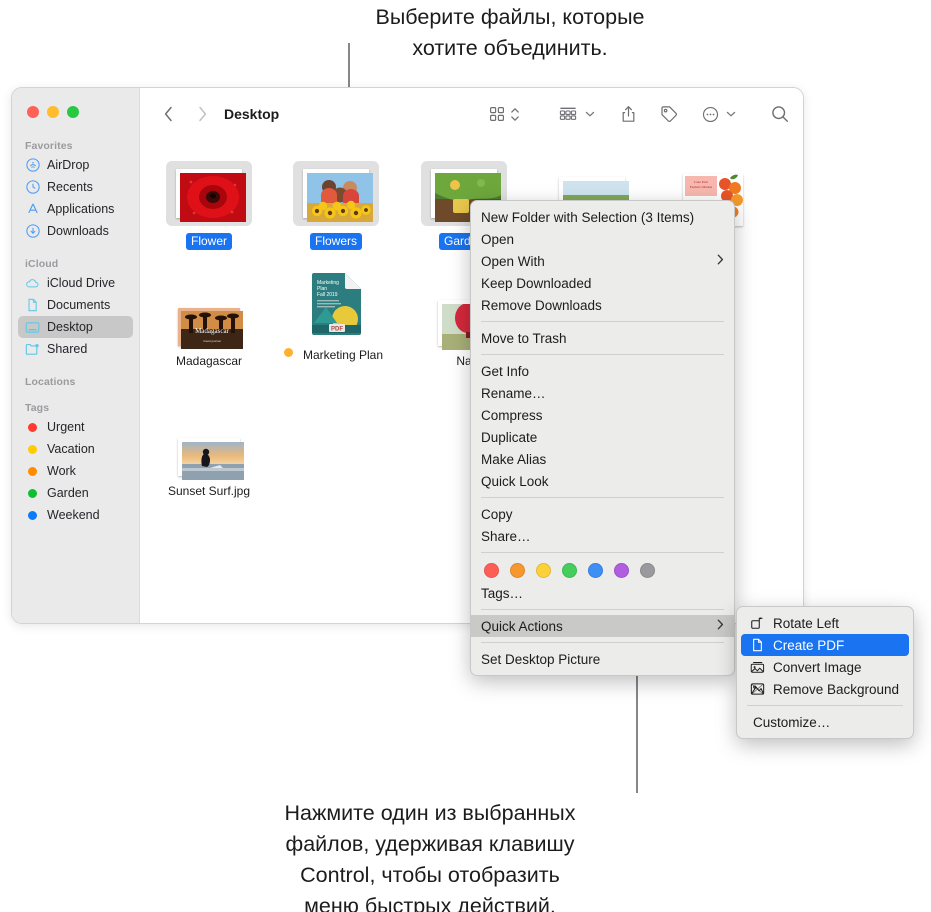 The height and width of the screenshot is (912, 931). Describe the element at coordinates (75, 327) in the screenshot. I see `sidebar-item-desktop: Desktop` at that location.